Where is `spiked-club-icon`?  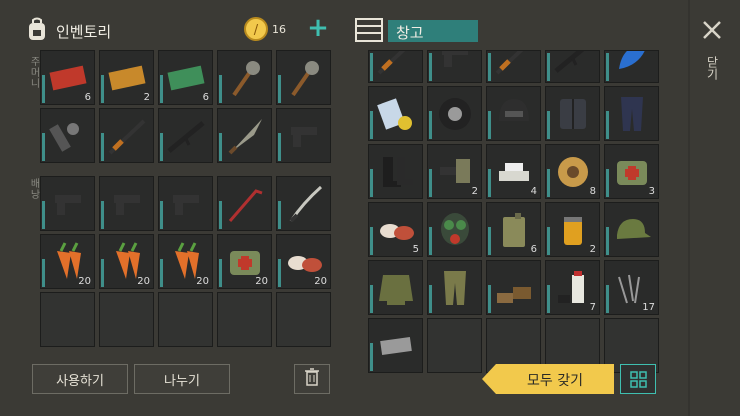 spiked-club-icon is located at coordinates (304, 78).